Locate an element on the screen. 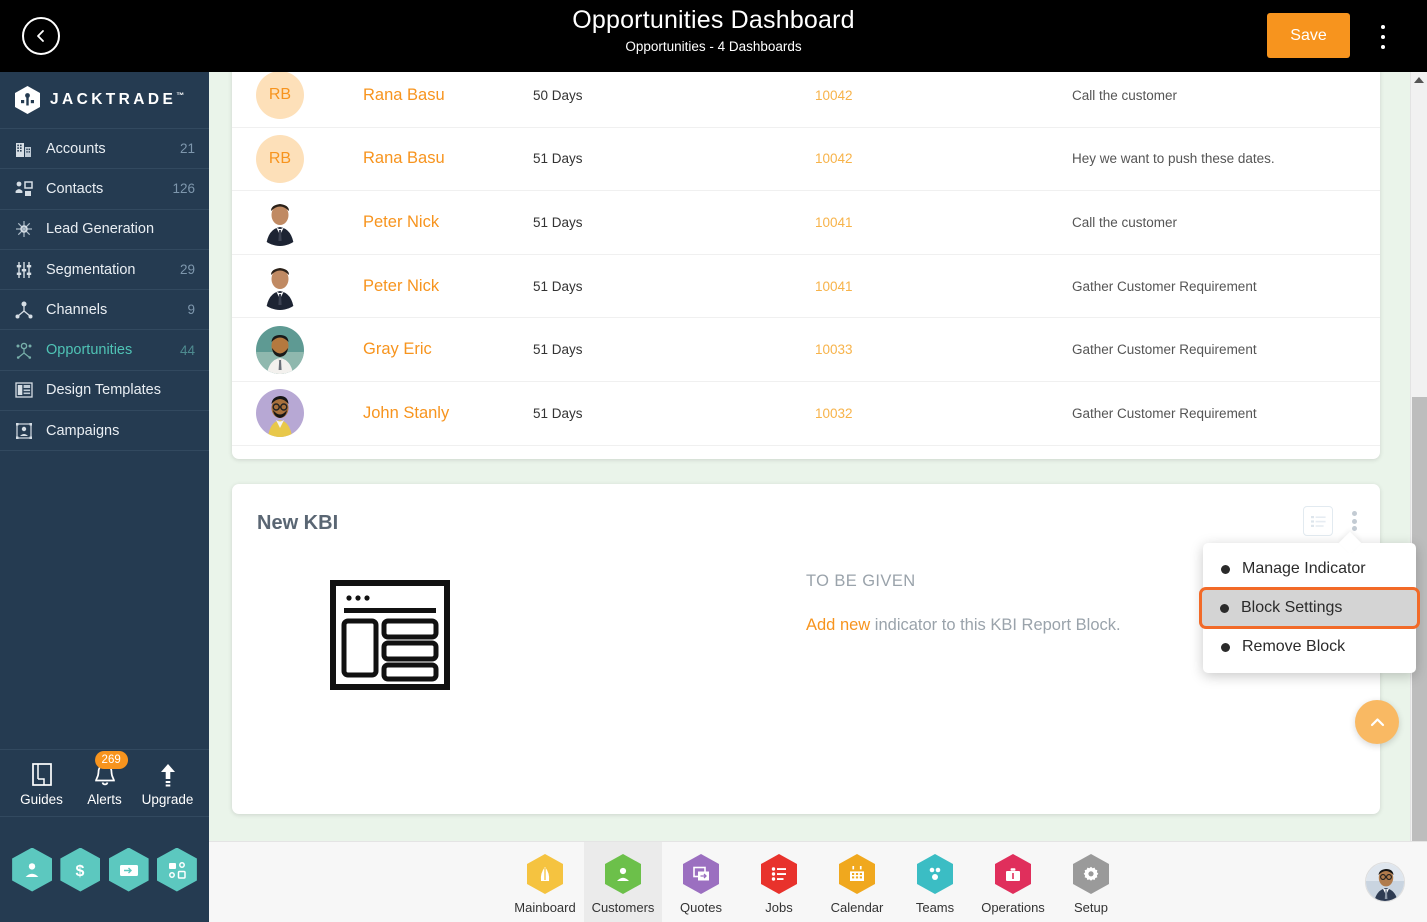 This screenshot has height=922, width=1427. operations-icon is located at coordinates (1013, 874).